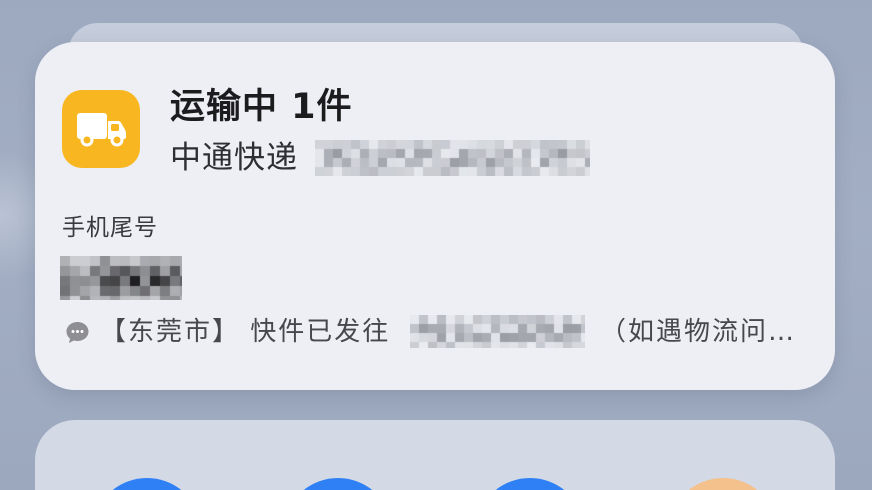 The width and height of the screenshot is (872, 490). Describe the element at coordinates (121, 278) in the screenshot. I see `redacted-phone-tail` at that location.